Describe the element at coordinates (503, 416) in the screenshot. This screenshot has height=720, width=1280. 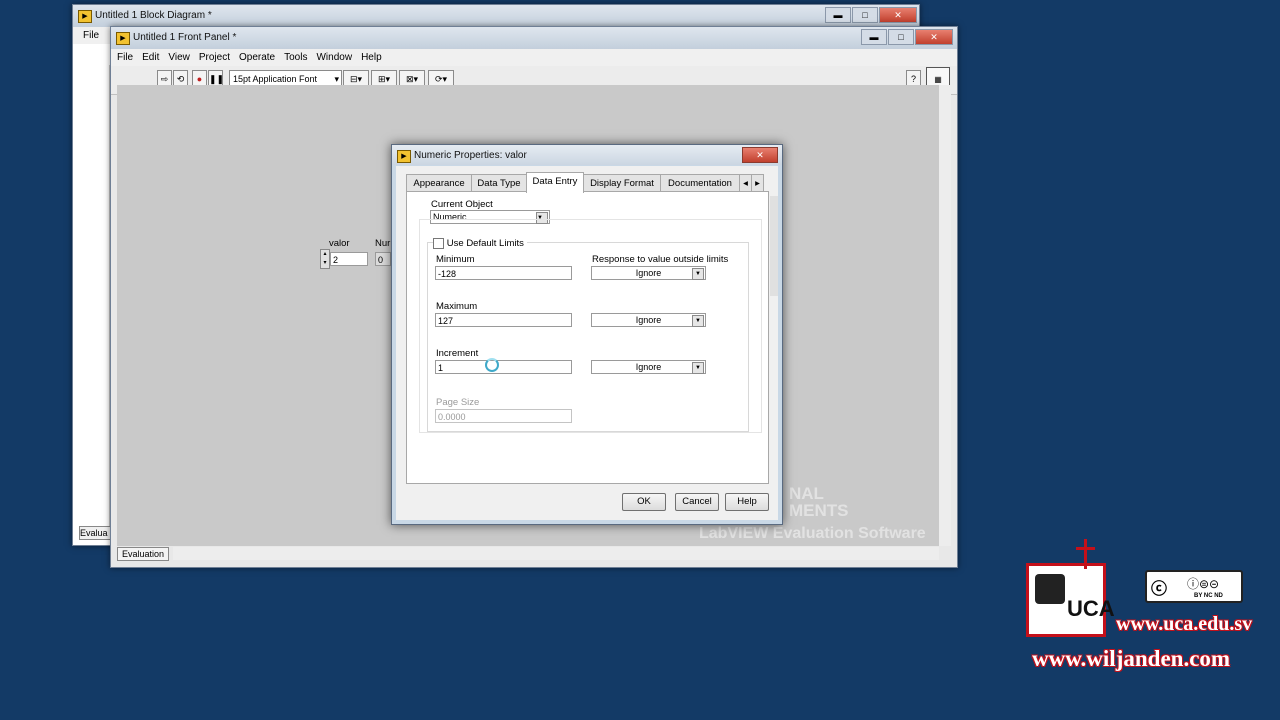
I see `page-size-input: 0.0000` at that location.